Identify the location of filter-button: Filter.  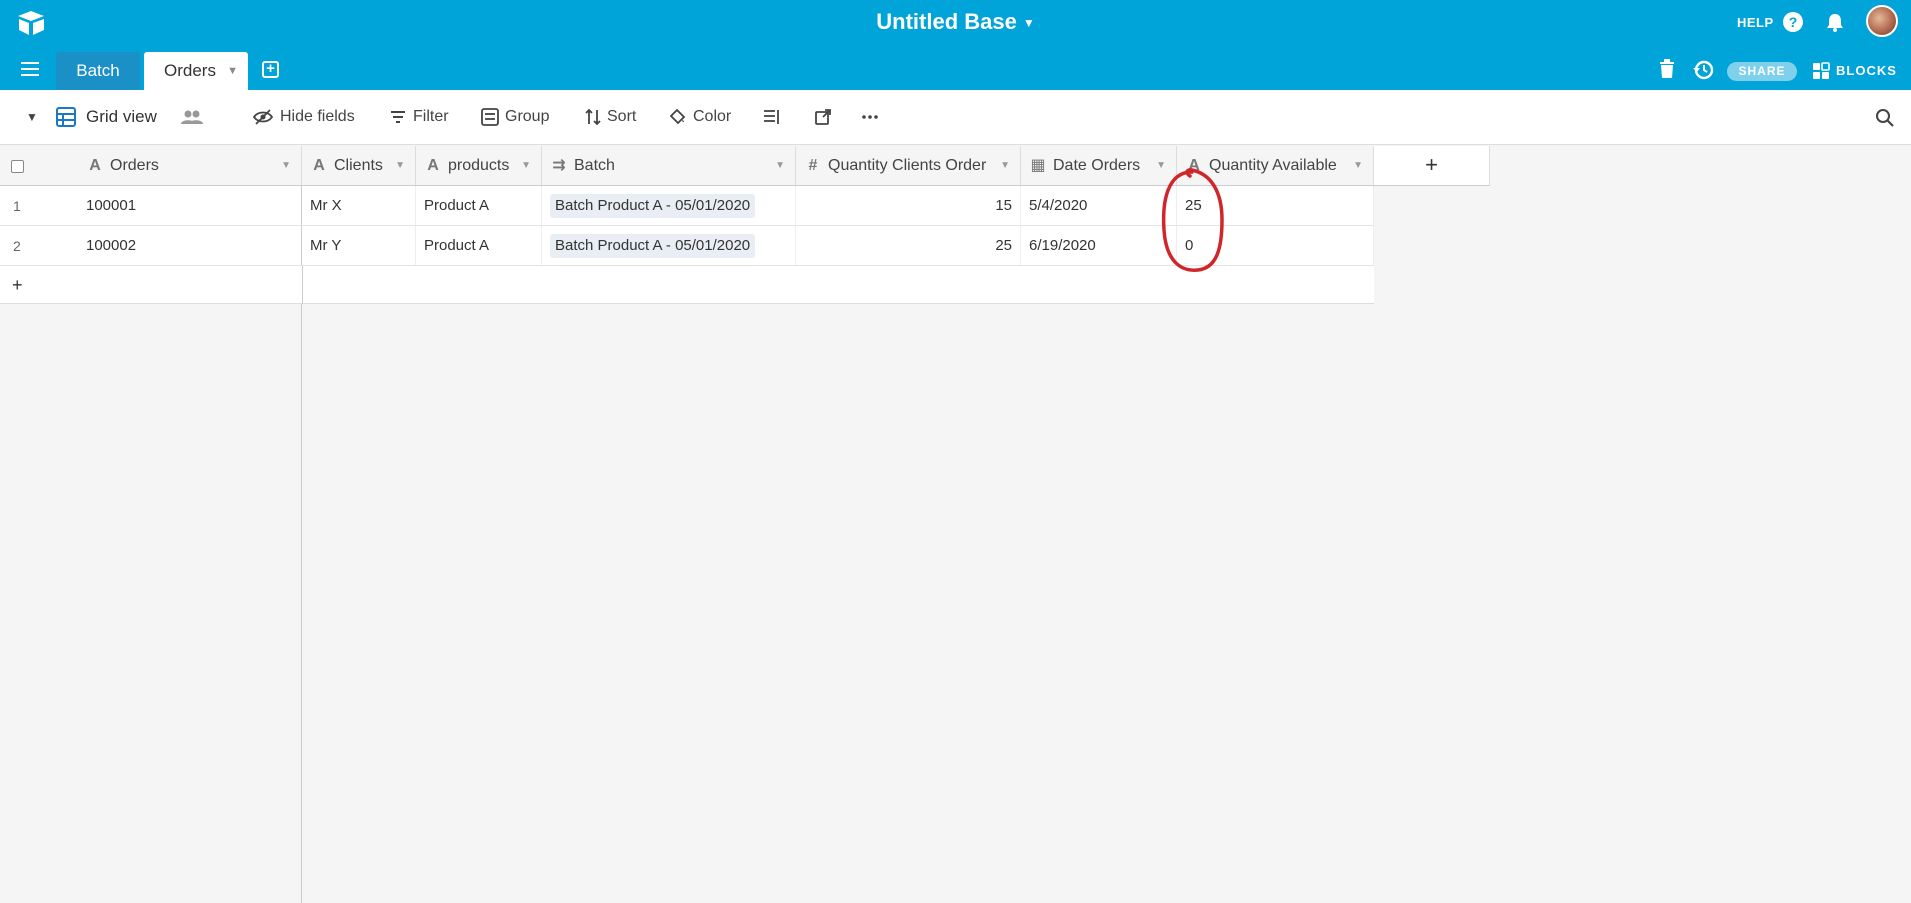
(431, 117).